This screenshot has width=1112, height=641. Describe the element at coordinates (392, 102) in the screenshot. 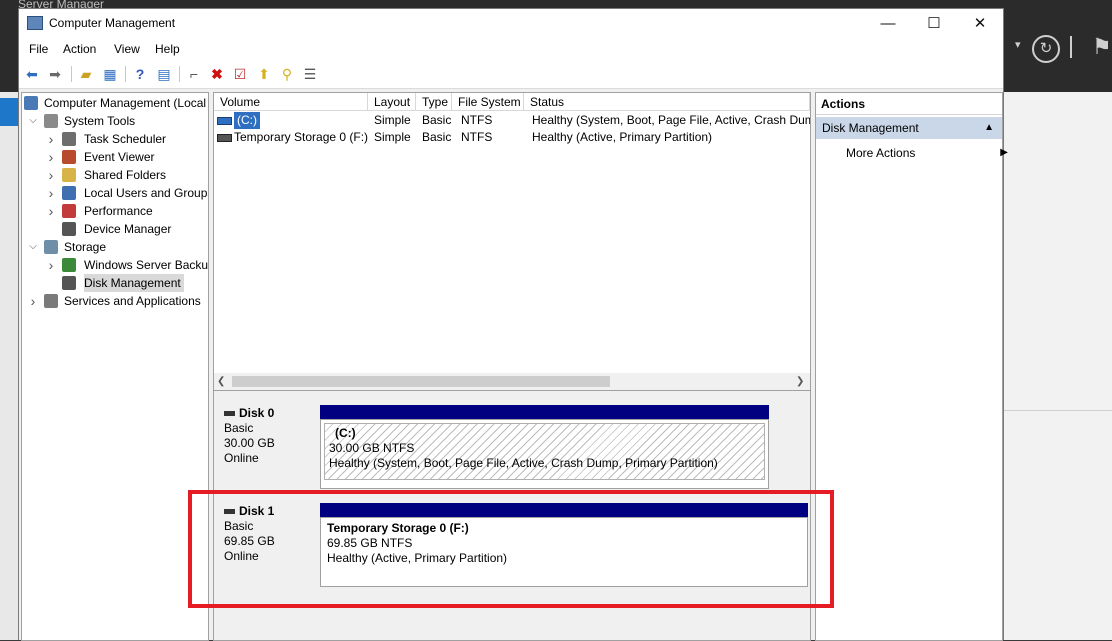

I see `column-header-layout: Layout` at that location.